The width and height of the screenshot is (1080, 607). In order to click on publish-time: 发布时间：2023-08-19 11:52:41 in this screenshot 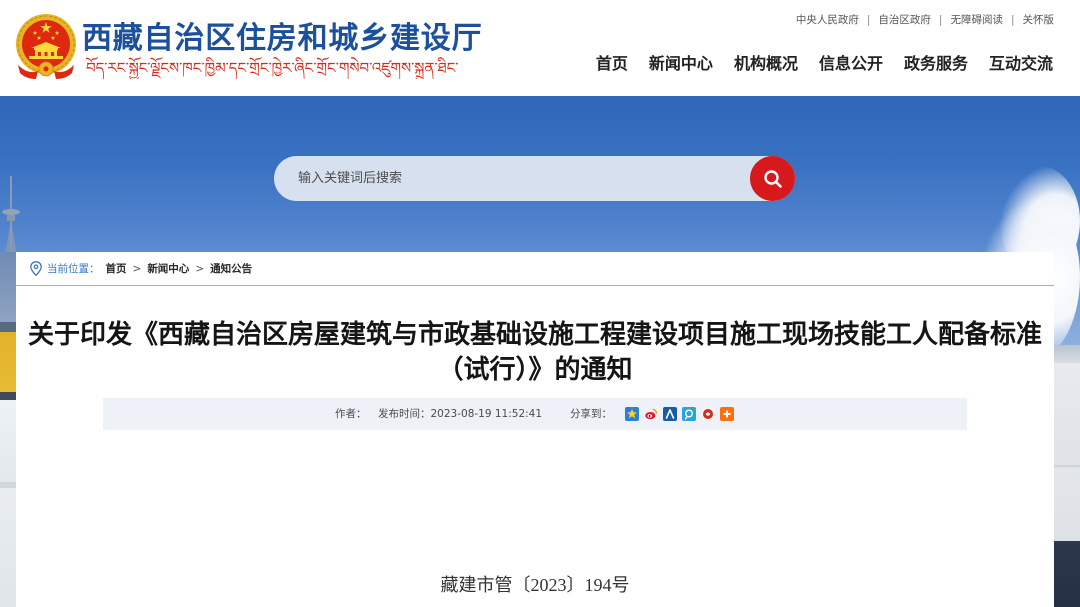, I will do `click(460, 414)`.